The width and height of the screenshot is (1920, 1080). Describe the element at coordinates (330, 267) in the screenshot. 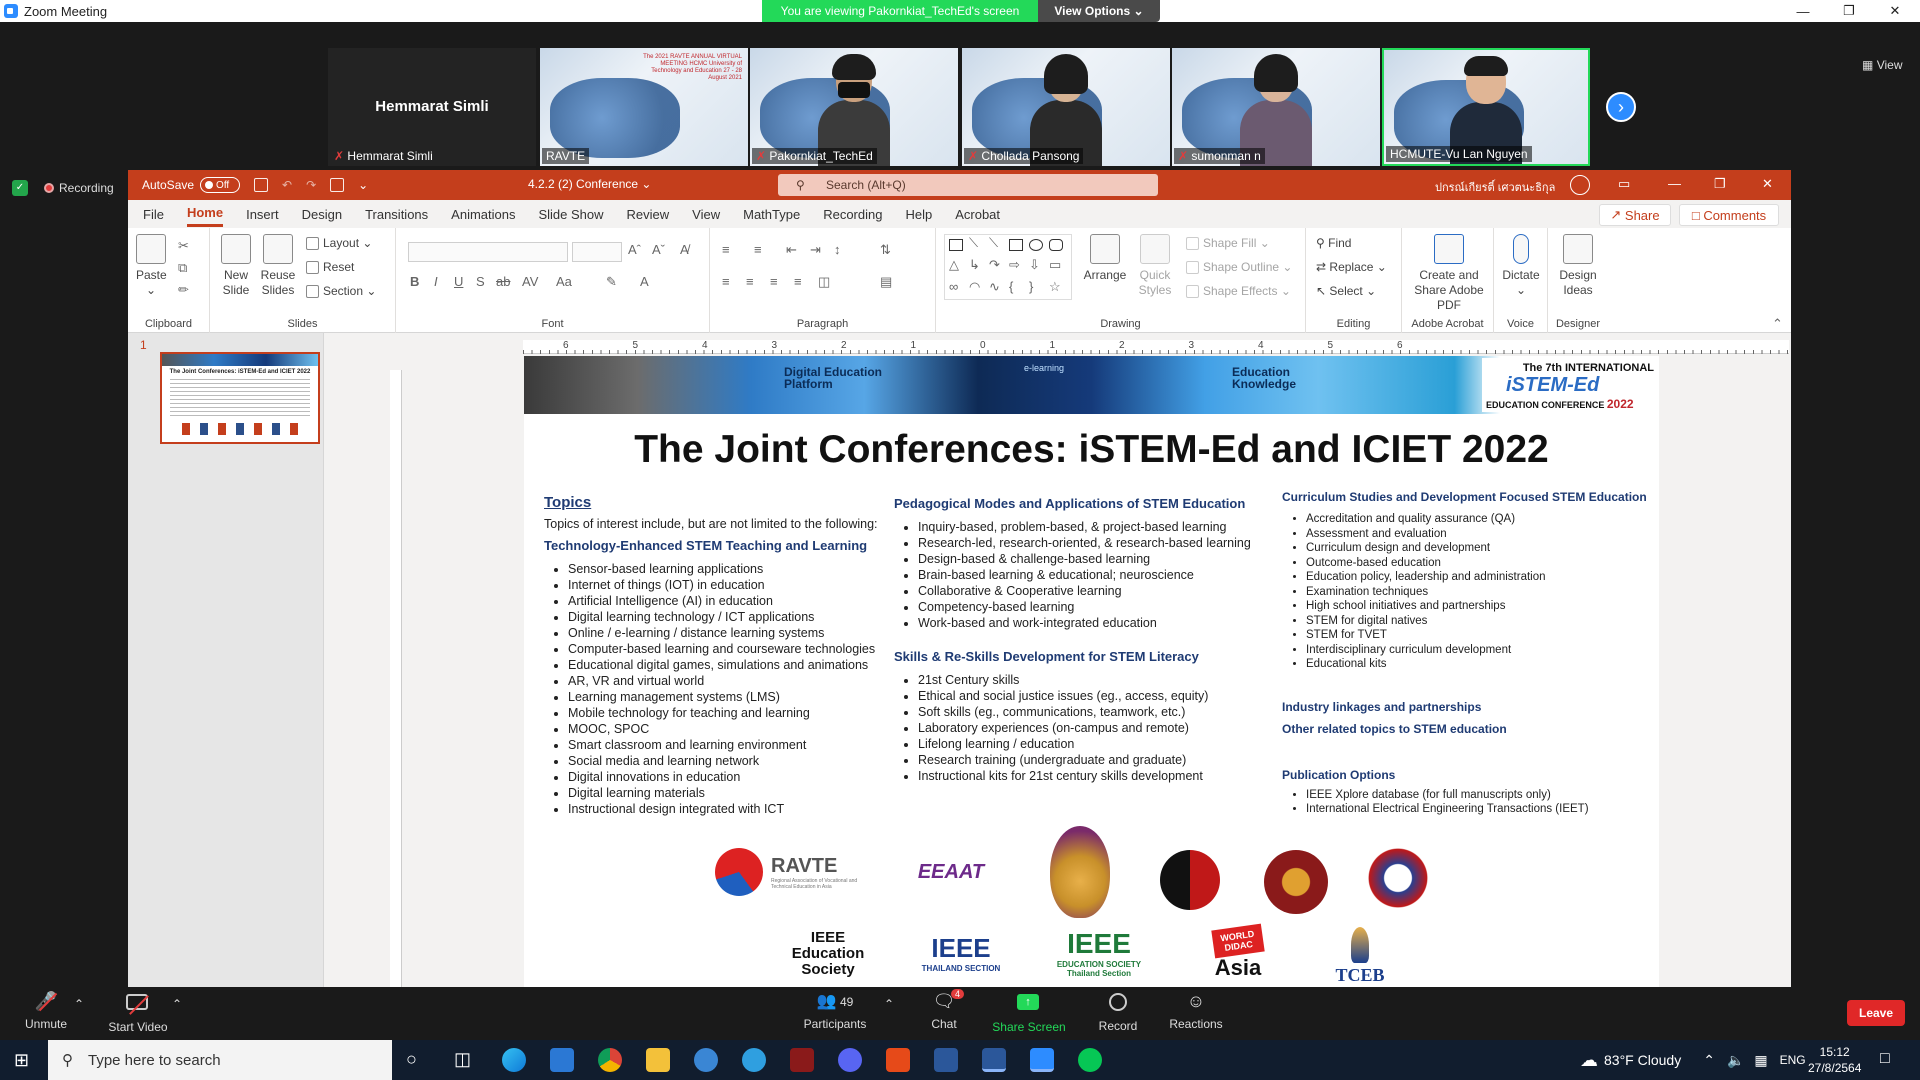

I see `reset-button: Reset` at that location.